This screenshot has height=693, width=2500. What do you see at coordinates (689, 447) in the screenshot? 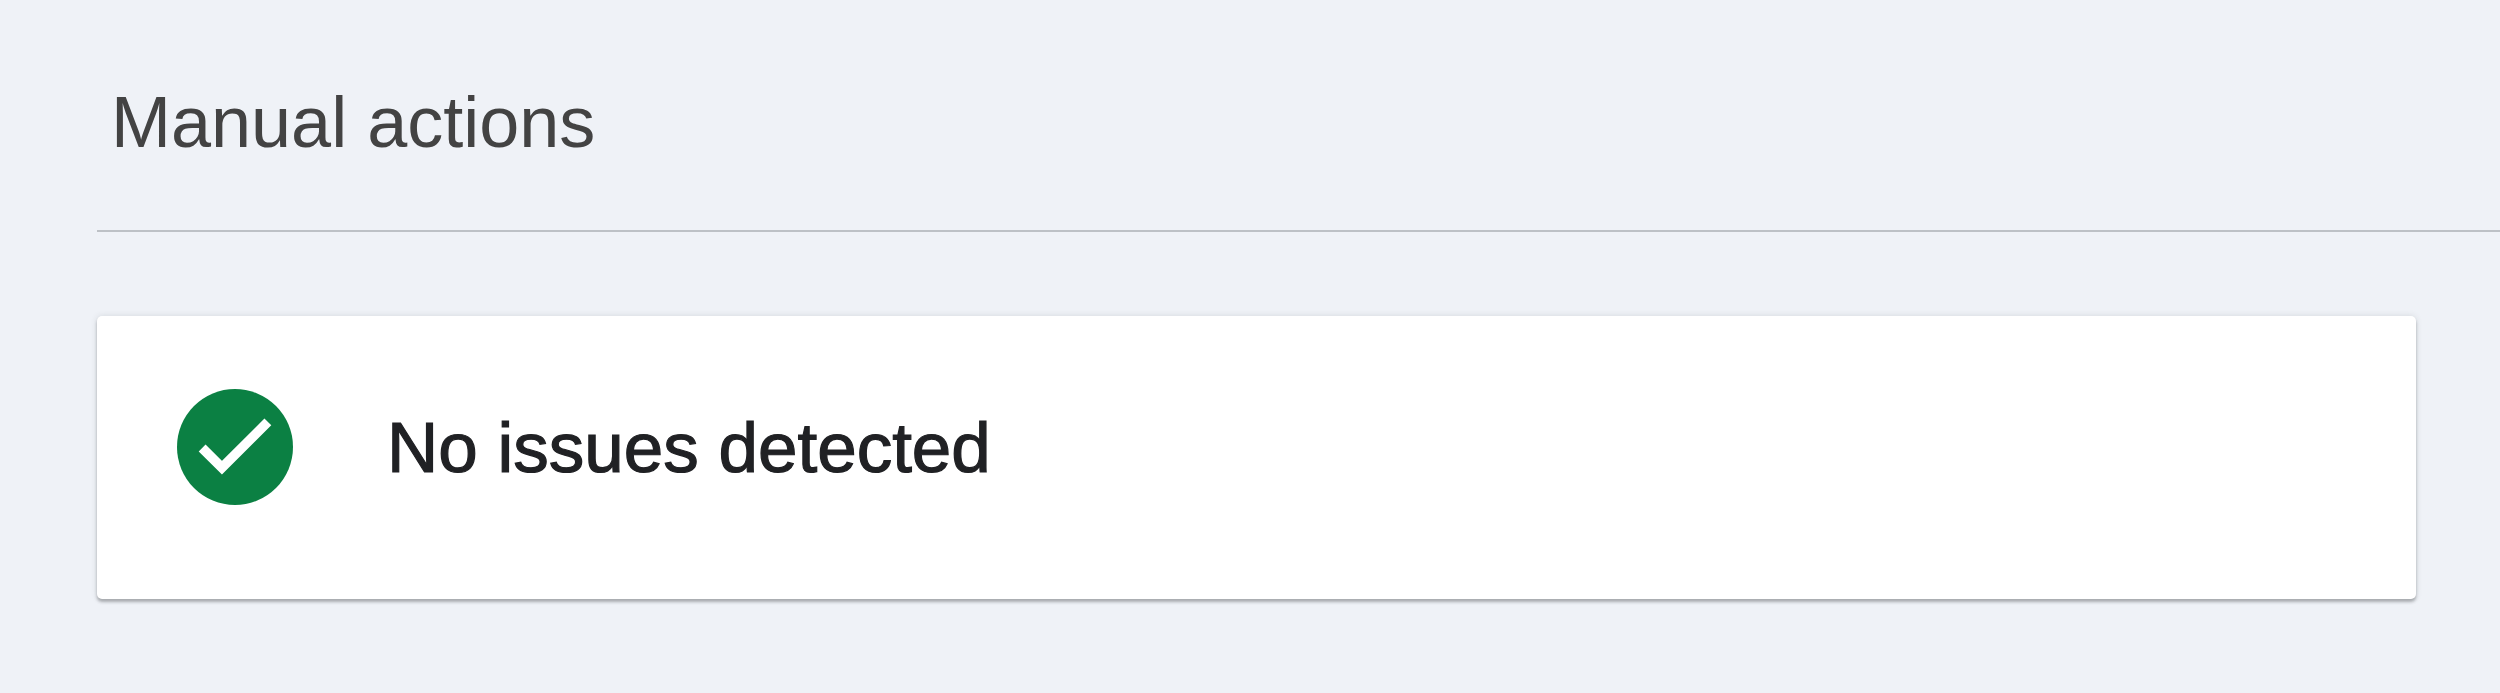
I see `status-message: No issues detected` at bounding box center [689, 447].